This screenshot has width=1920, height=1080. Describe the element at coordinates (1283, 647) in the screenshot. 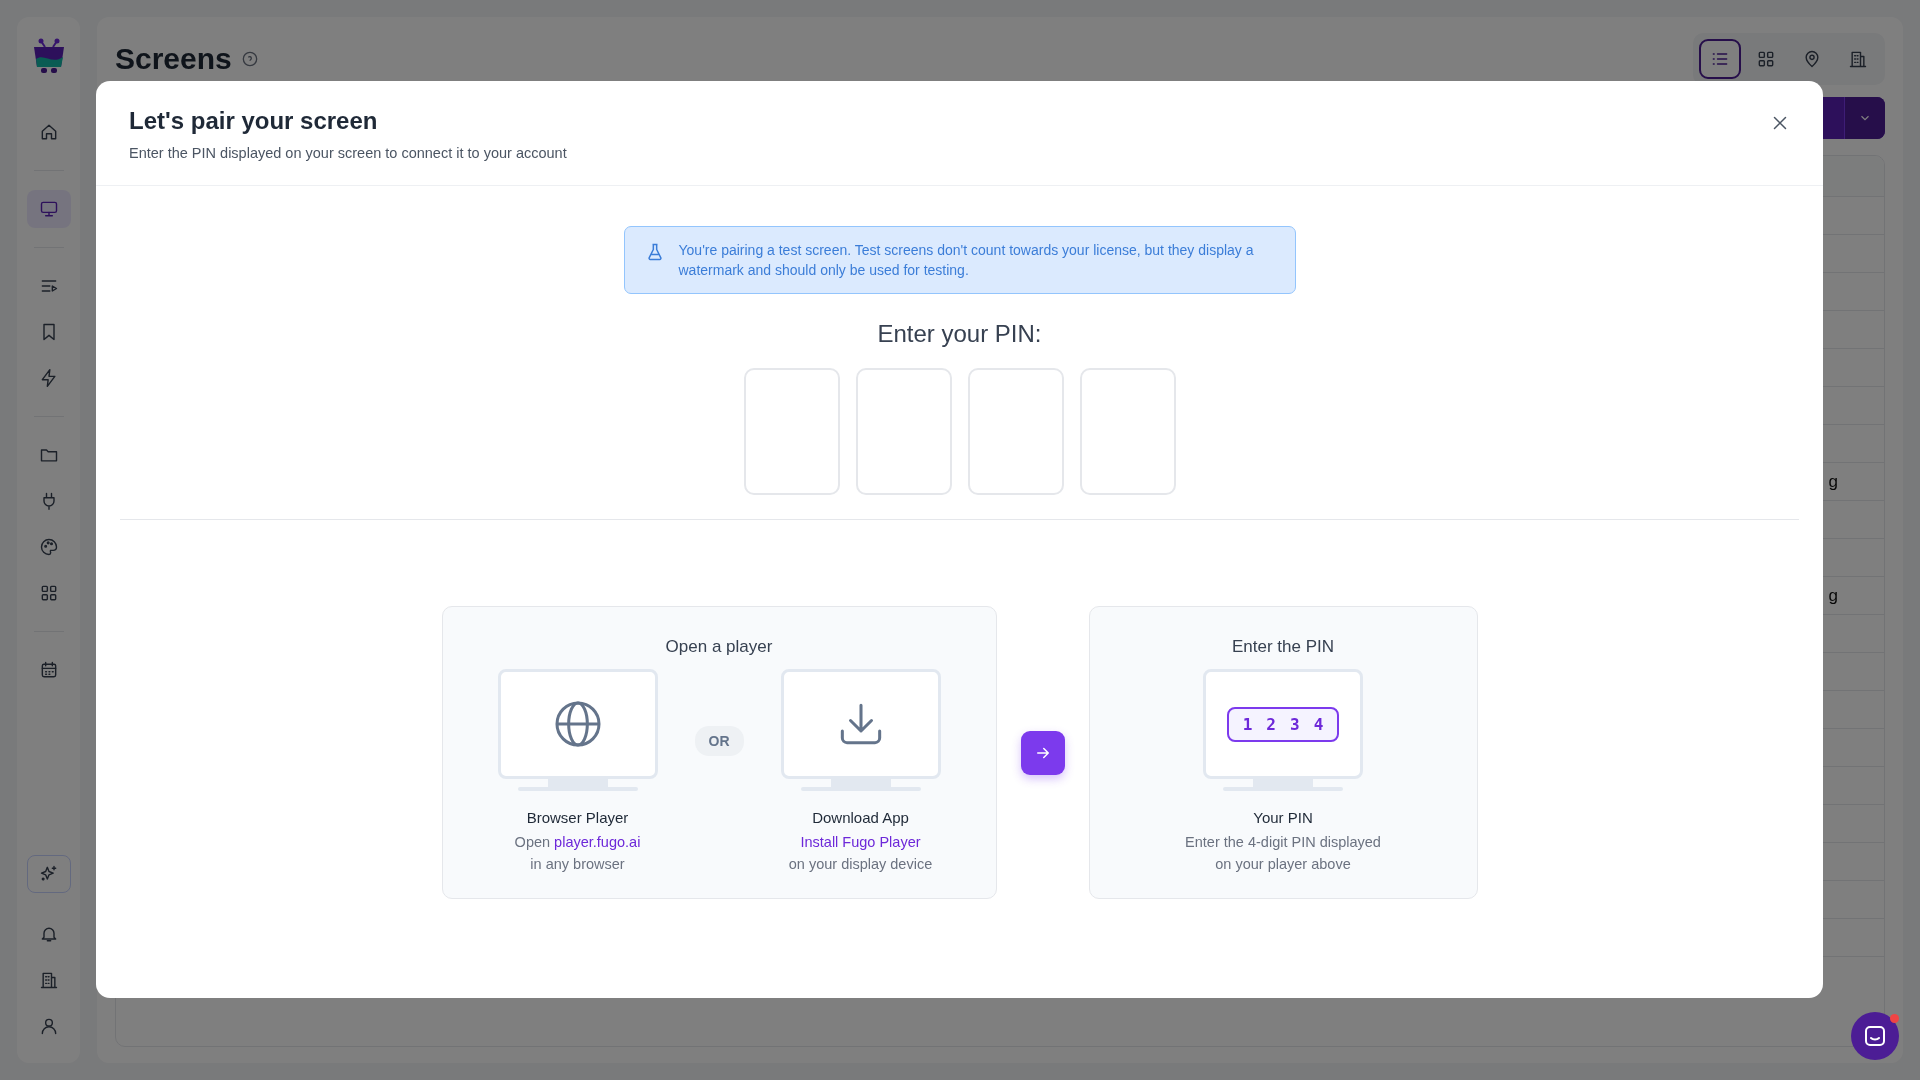

I see `card-title: Enter the PIN` at that location.